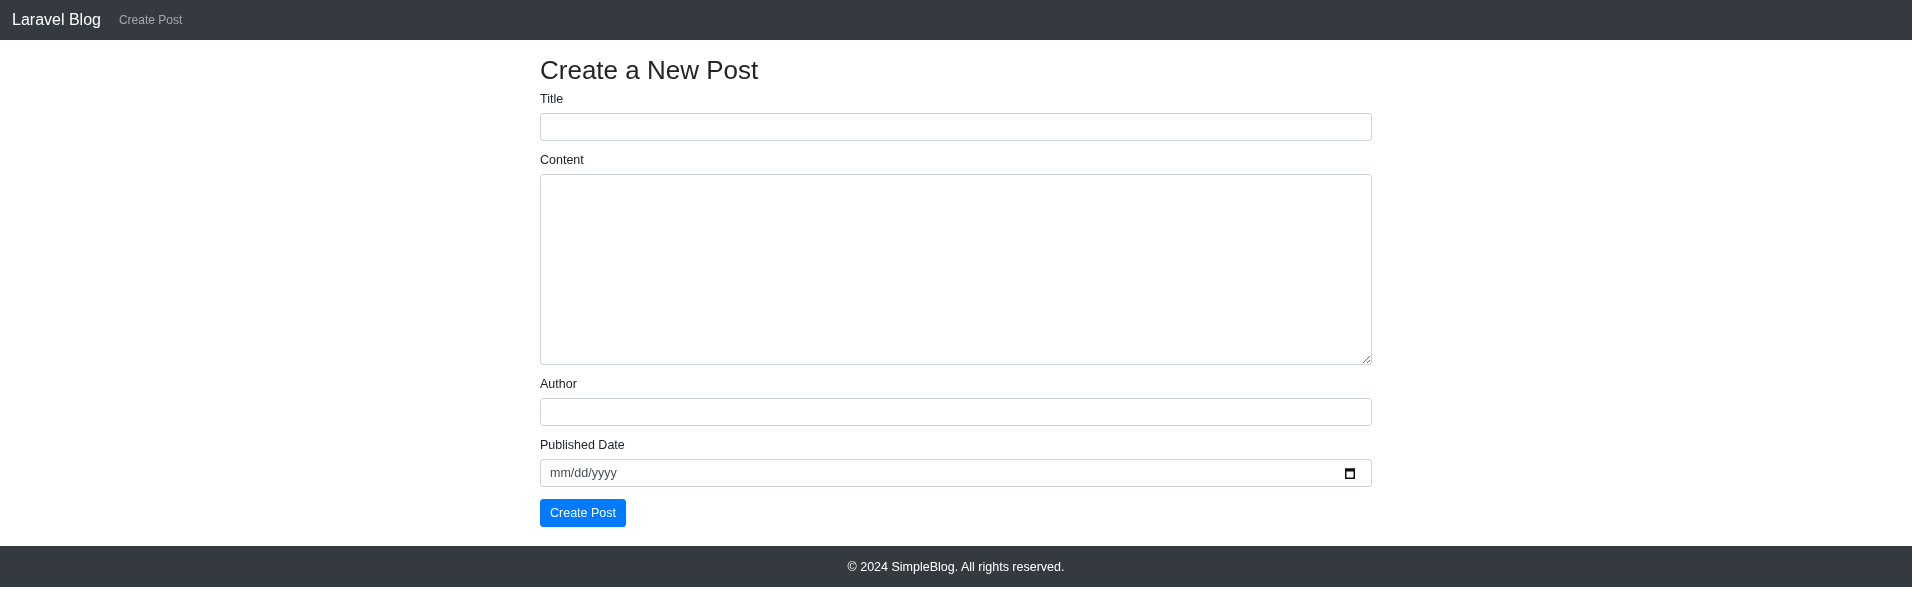  I want to click on field-label: Content, so click(562, 160).